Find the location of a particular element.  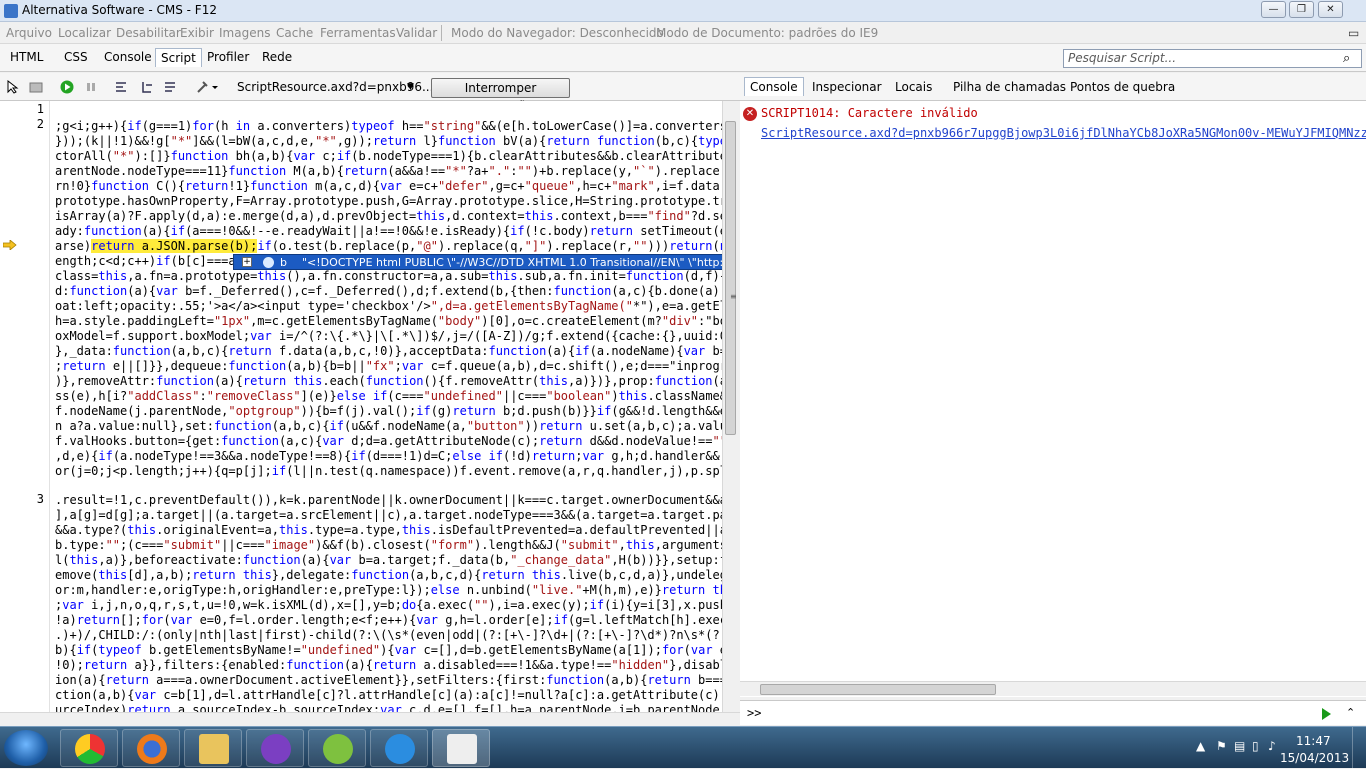

taskbar-devtools is located at coordinates (461, 748).